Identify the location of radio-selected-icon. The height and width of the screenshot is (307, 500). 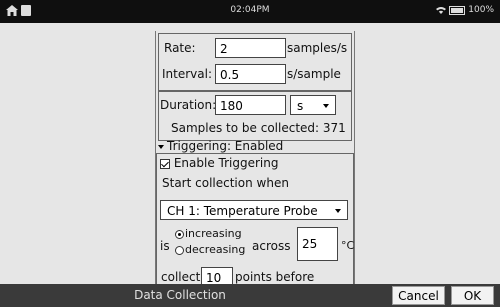
(179, 234).